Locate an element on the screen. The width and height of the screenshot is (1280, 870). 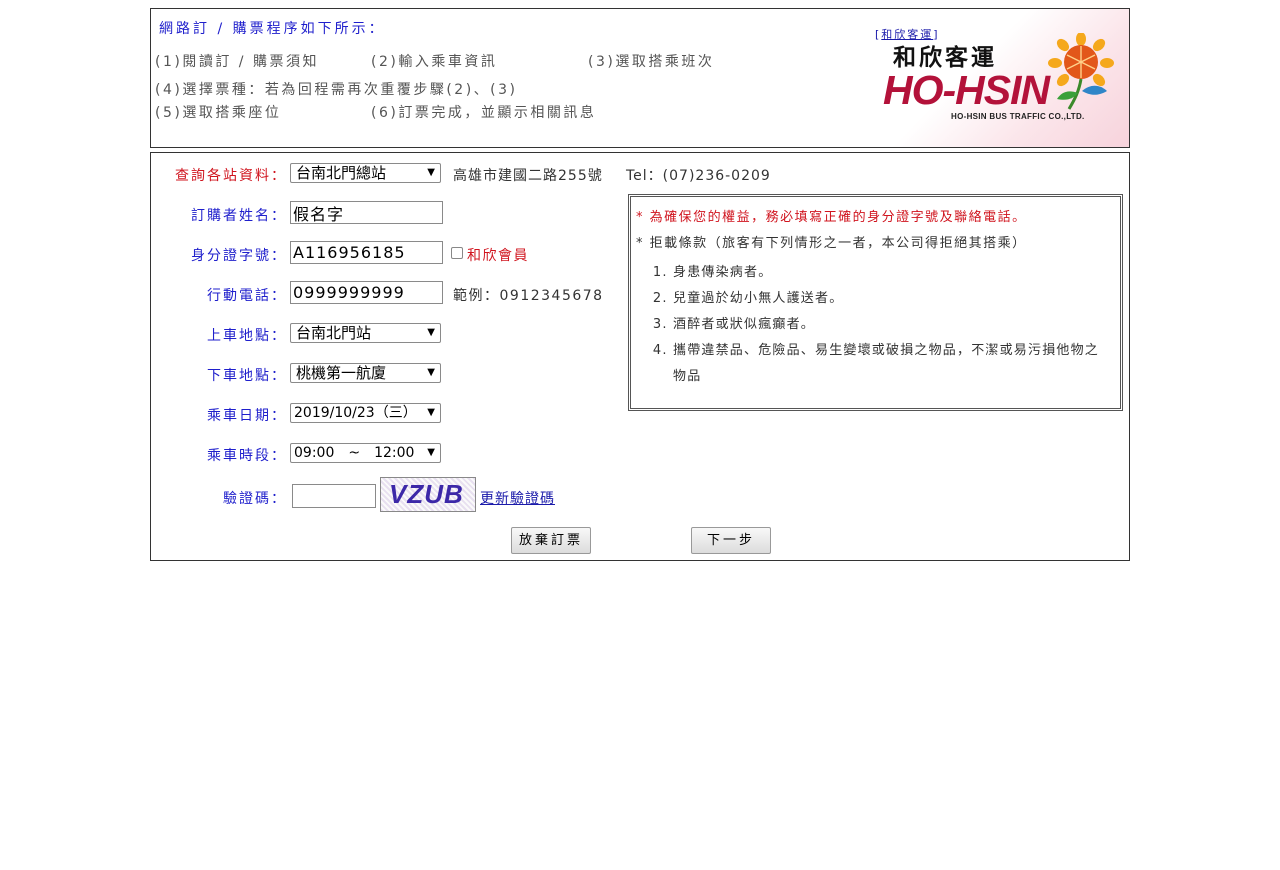
member-checkbox is located at coordinates (457, 253).